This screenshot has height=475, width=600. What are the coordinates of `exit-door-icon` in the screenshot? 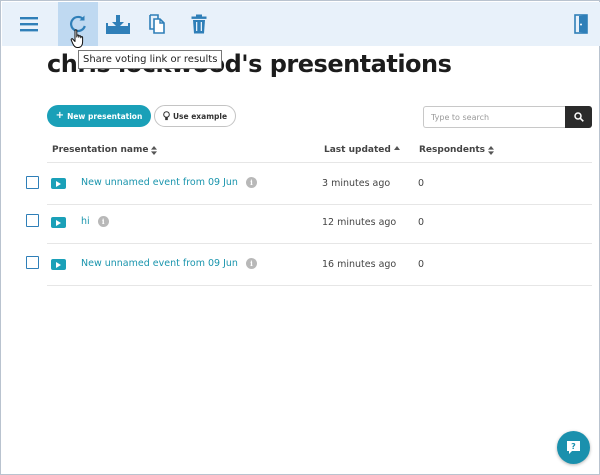 It's located at (581, 24).